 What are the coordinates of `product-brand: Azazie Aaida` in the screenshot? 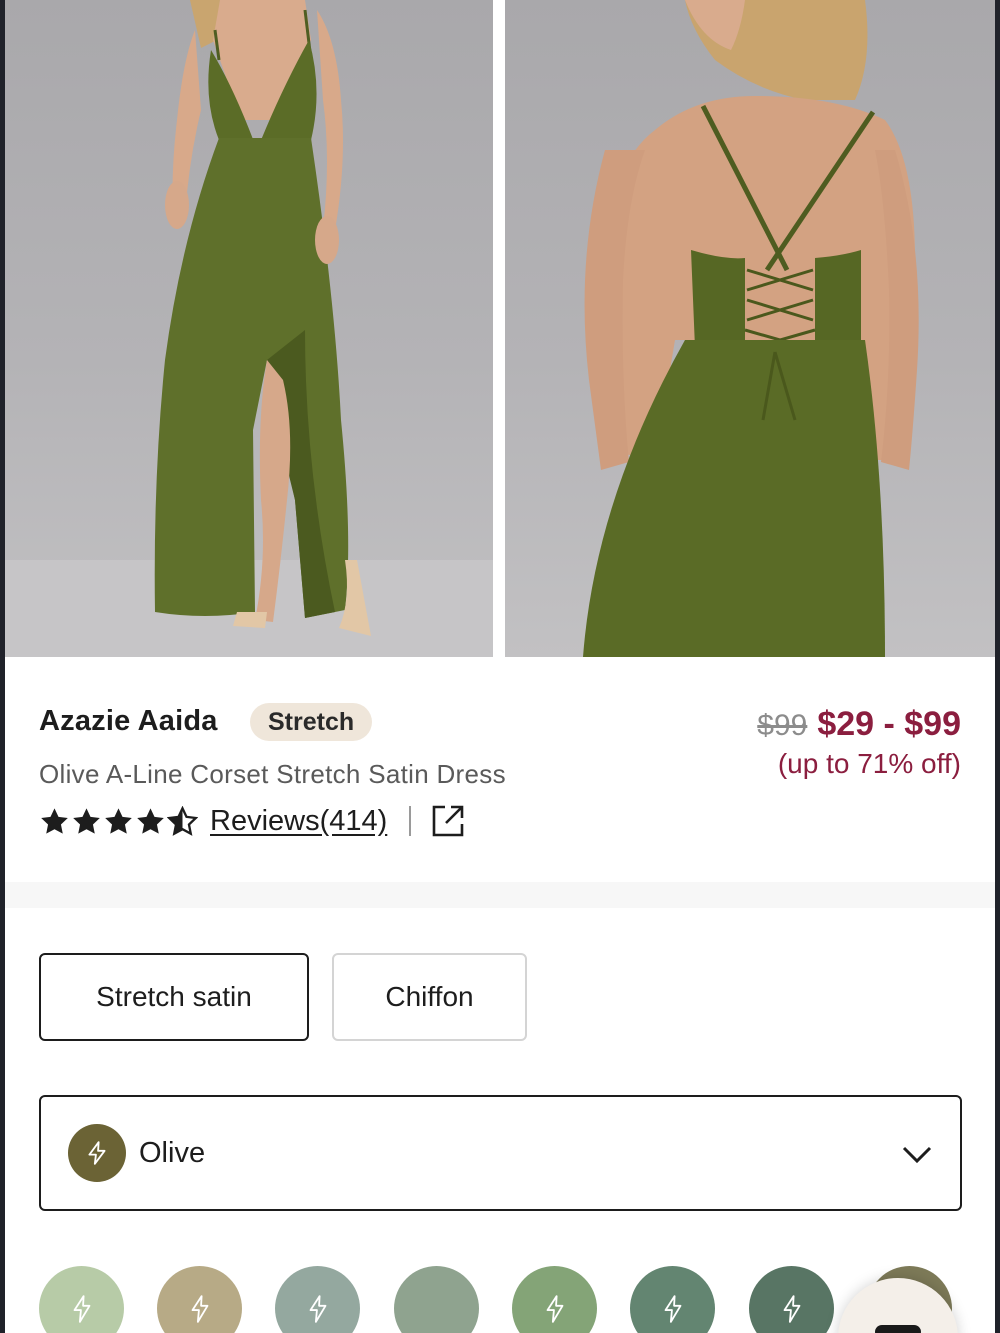 It's located at (128, 721).